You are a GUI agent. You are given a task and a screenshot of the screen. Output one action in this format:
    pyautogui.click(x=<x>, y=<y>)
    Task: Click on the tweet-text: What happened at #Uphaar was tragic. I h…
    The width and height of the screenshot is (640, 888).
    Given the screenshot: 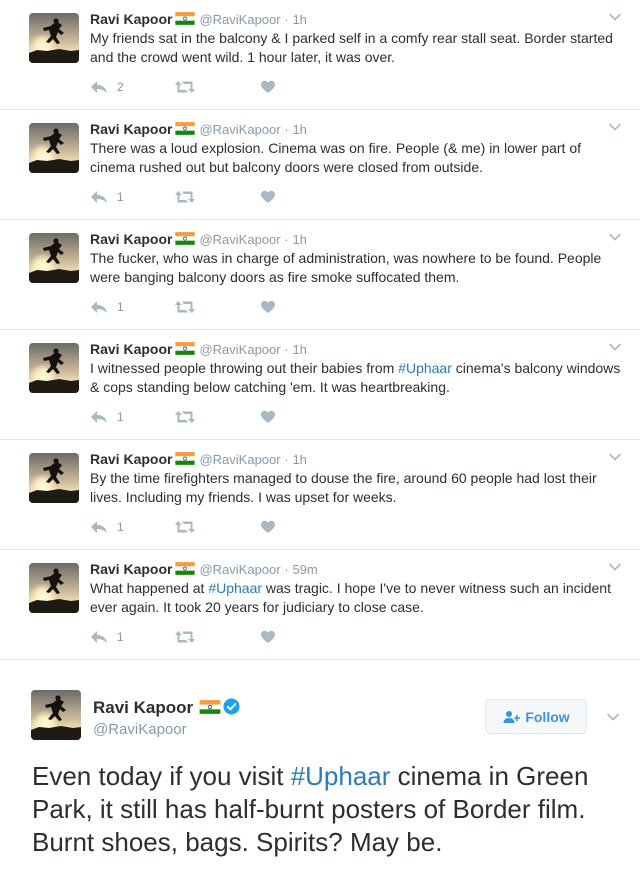 What is the action you would take?
    pyautogui.click(x=357, y=598)
    